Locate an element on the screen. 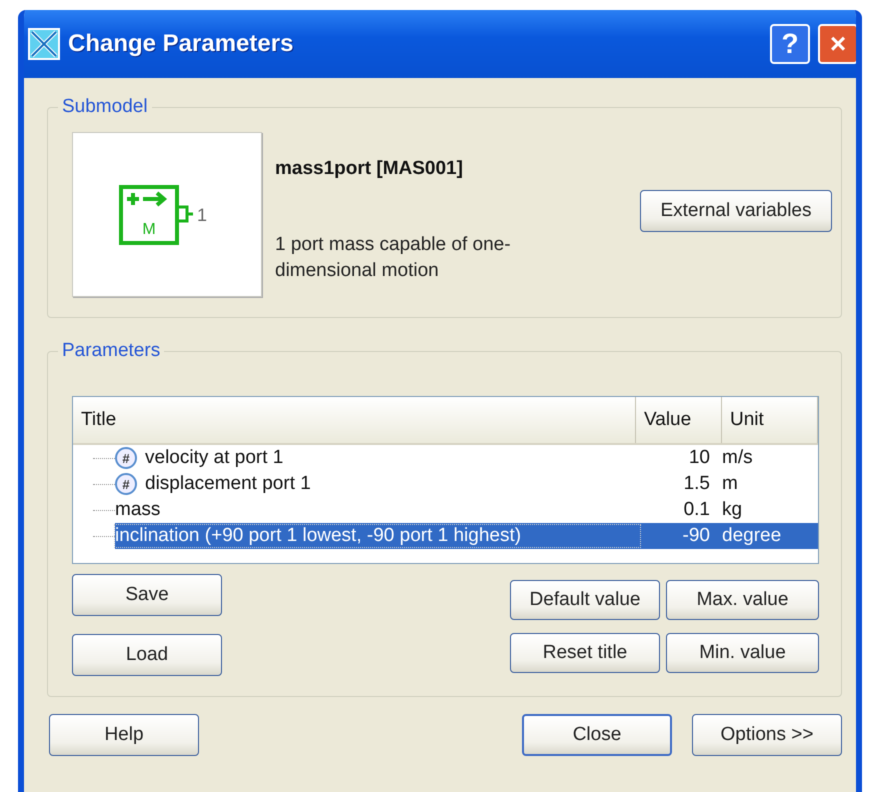  parameter-value: 0.1 is located at coordinates (696, 510).